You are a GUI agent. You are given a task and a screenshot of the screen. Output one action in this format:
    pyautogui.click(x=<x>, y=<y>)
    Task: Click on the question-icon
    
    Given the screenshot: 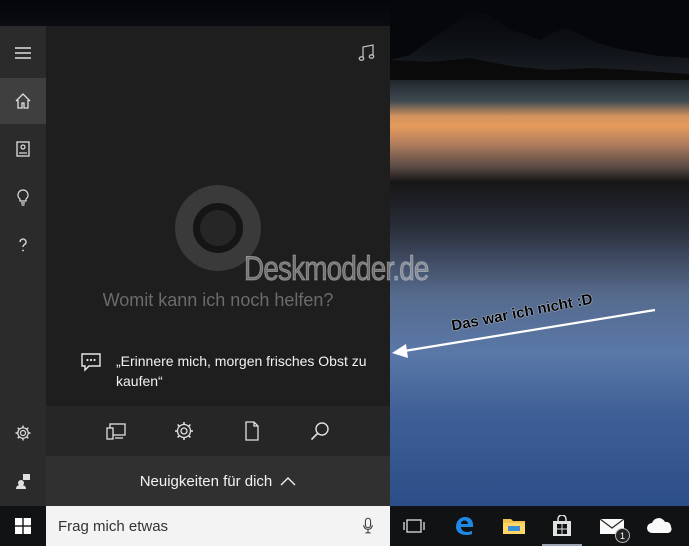 What is the action you would take?
    pyautogui.click(x=23, y=245)
    